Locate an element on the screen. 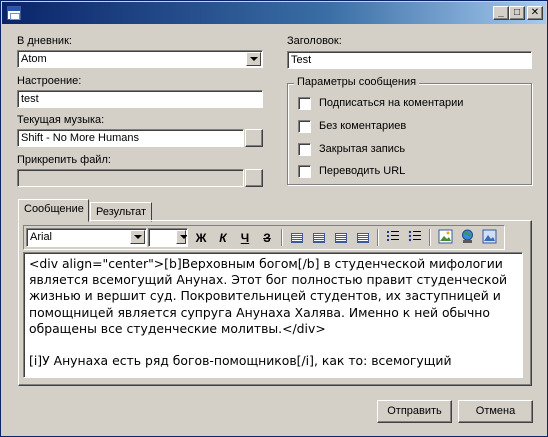 The image size is (548, 437). insert-image-button is located at coordinates (445, 238).